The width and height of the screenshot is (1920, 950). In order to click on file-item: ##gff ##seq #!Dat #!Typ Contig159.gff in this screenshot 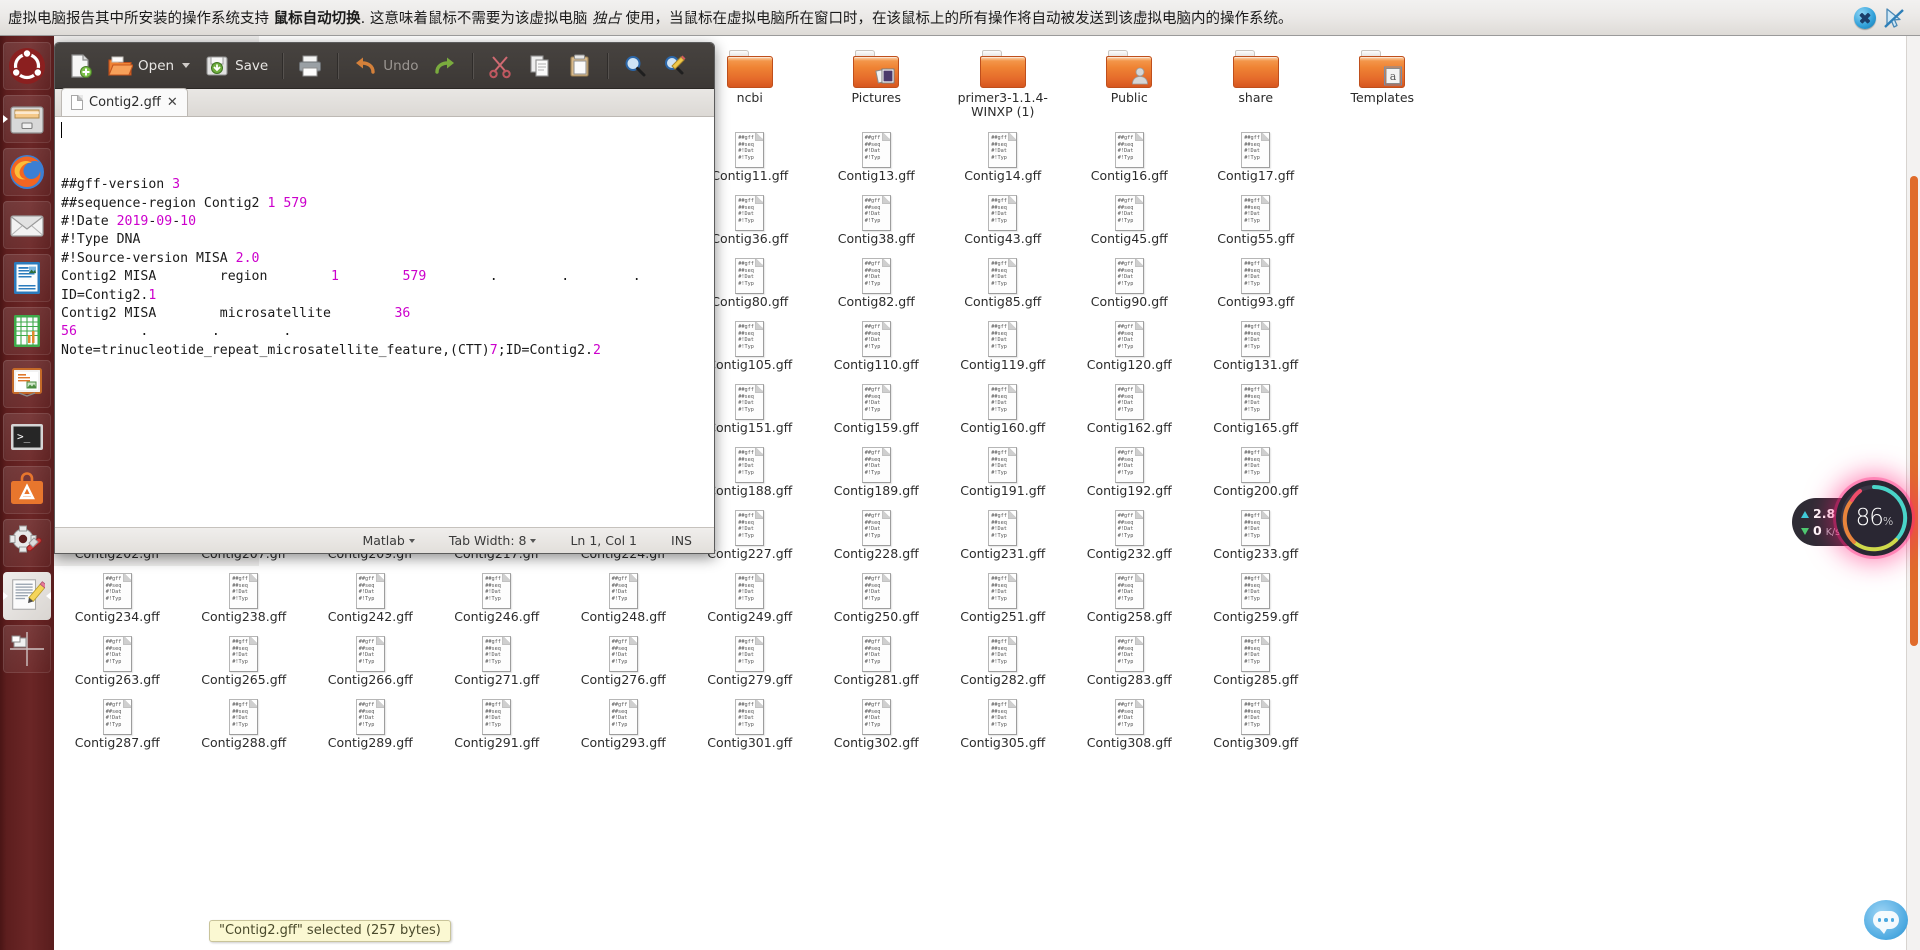, I will do `click(876, 413)`.